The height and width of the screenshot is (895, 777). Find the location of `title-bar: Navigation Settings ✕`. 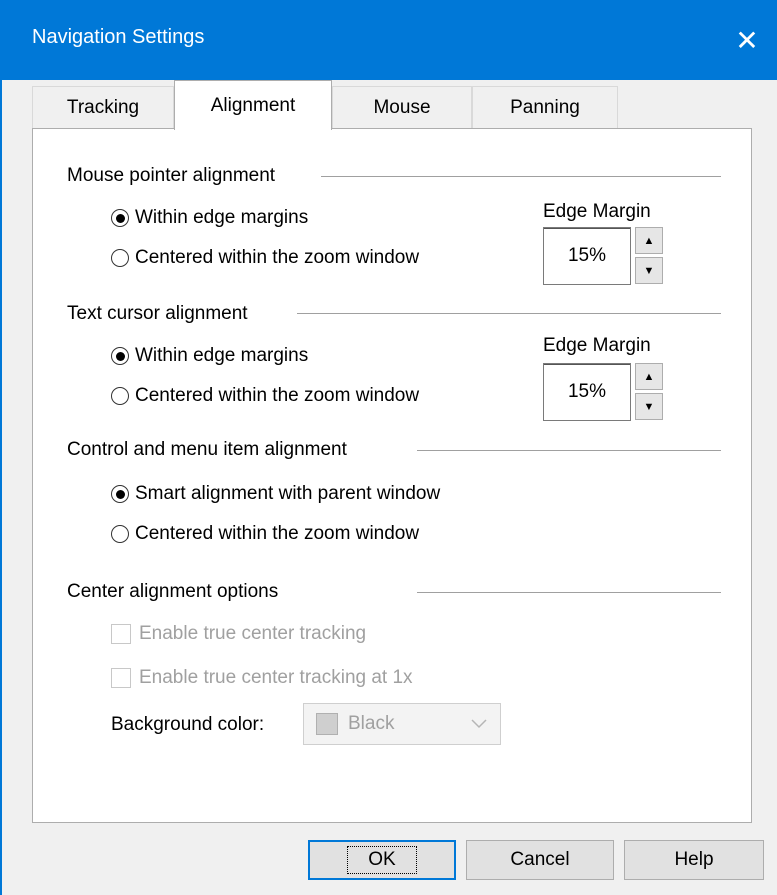

title-bar: Navigation Settings ✕ is located at coordinates (388, 40).